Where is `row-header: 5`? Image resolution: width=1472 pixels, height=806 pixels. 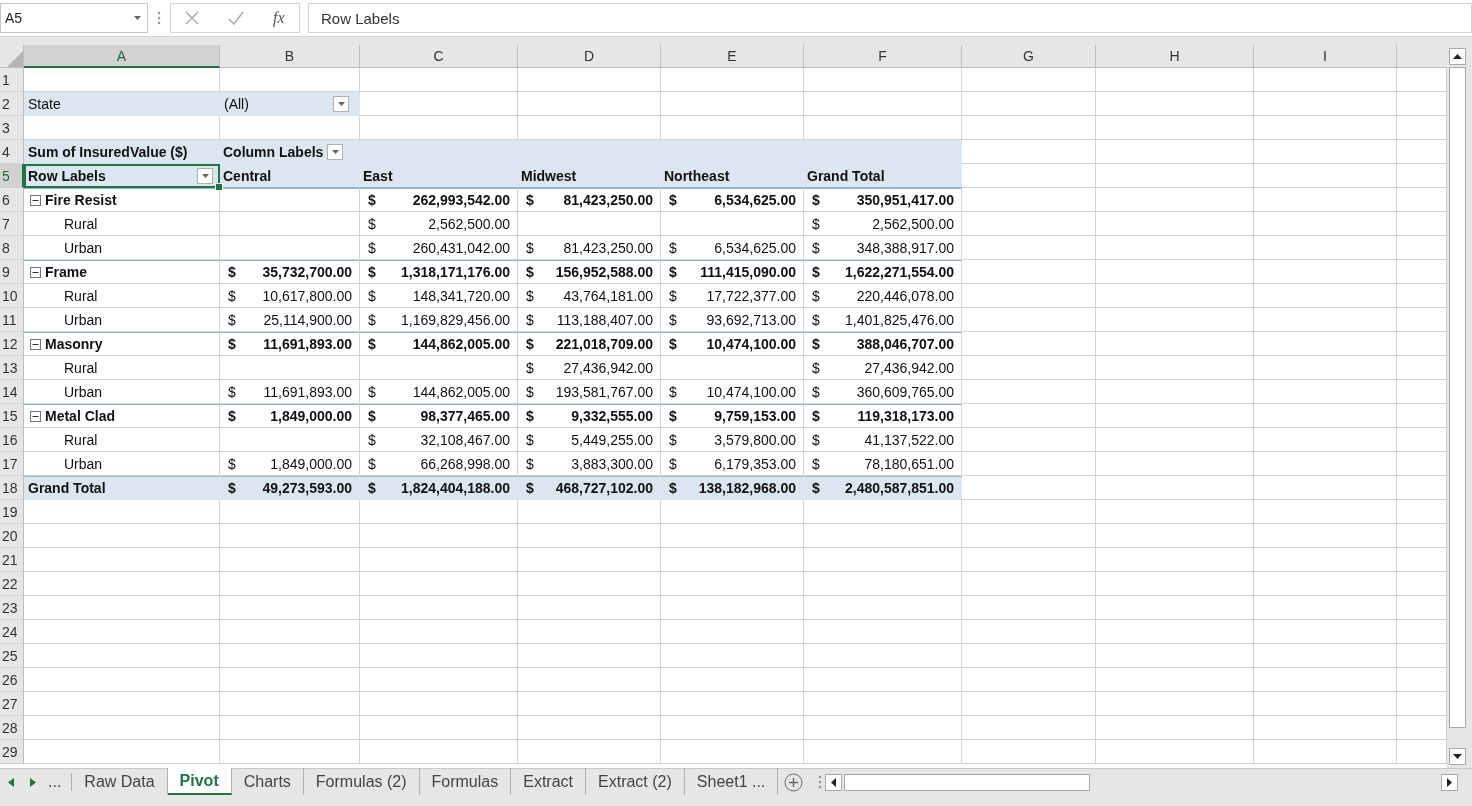
row-header: 5 is located at coordinates (12, 176).